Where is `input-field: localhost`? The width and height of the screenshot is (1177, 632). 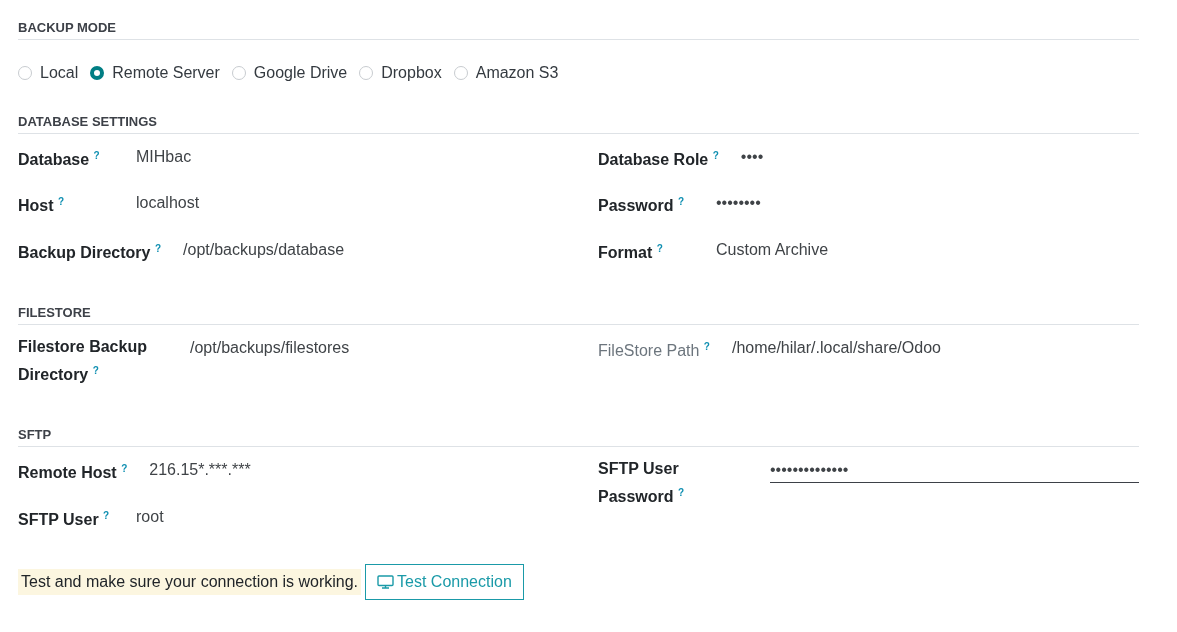
input-field: localhost is located at coordinates (168, 203).